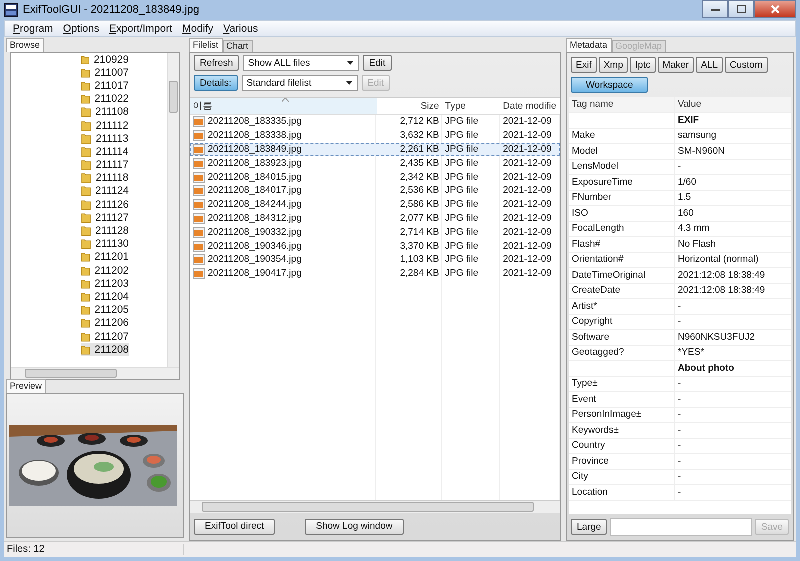 The width and height of the screenshot is (800, 561). Describe the element at coordinates (105, 178) in the screenshot. I see `folder-item: 211118` at that location.